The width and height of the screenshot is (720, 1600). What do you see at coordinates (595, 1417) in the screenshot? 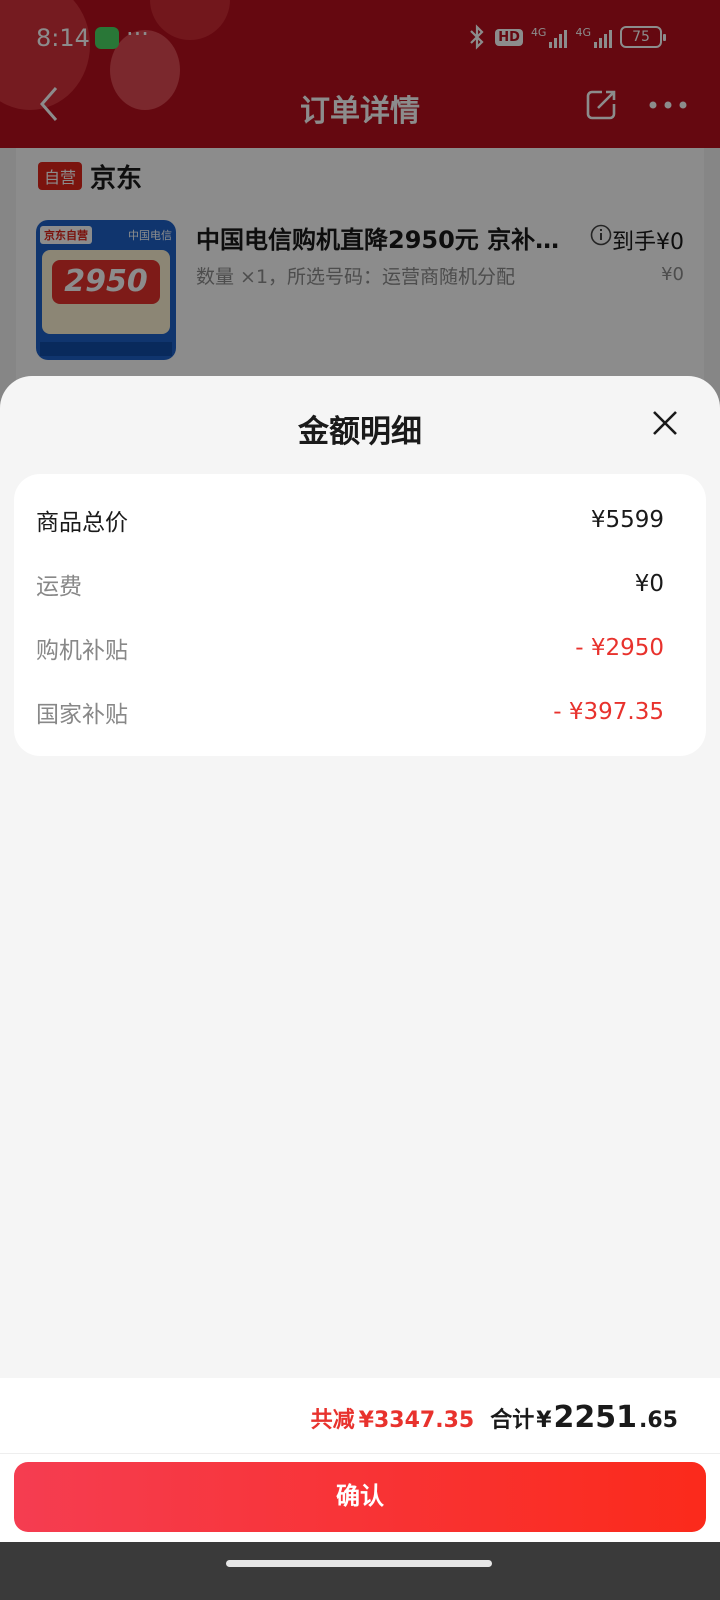
I see `total-integer: 2251` at bounding box center [595, 1417].